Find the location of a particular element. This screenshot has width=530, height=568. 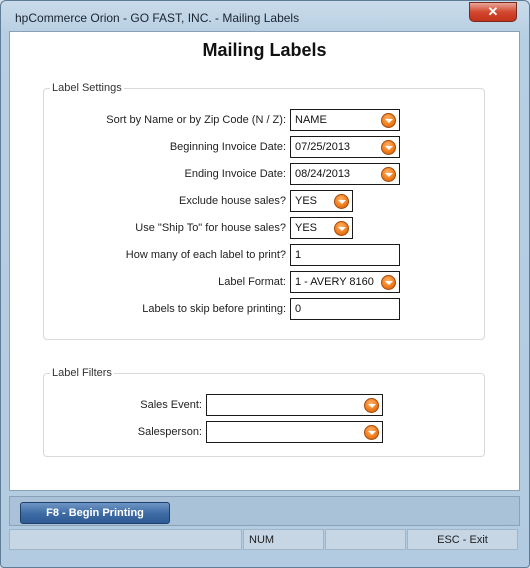

salesperson-row: Salesperson: is located at coordinates (123, 432).